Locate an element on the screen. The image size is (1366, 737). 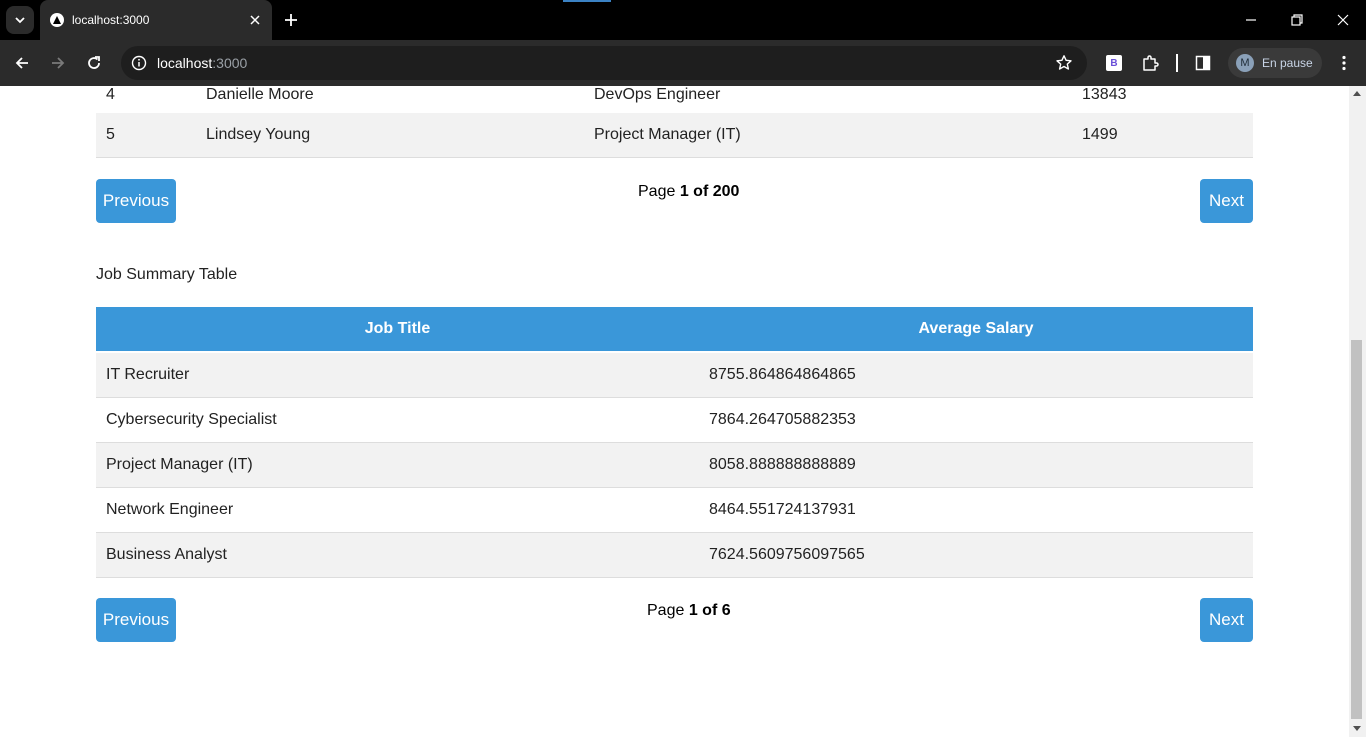
employees-next-button: Next is located at coordinates (1226, 201).